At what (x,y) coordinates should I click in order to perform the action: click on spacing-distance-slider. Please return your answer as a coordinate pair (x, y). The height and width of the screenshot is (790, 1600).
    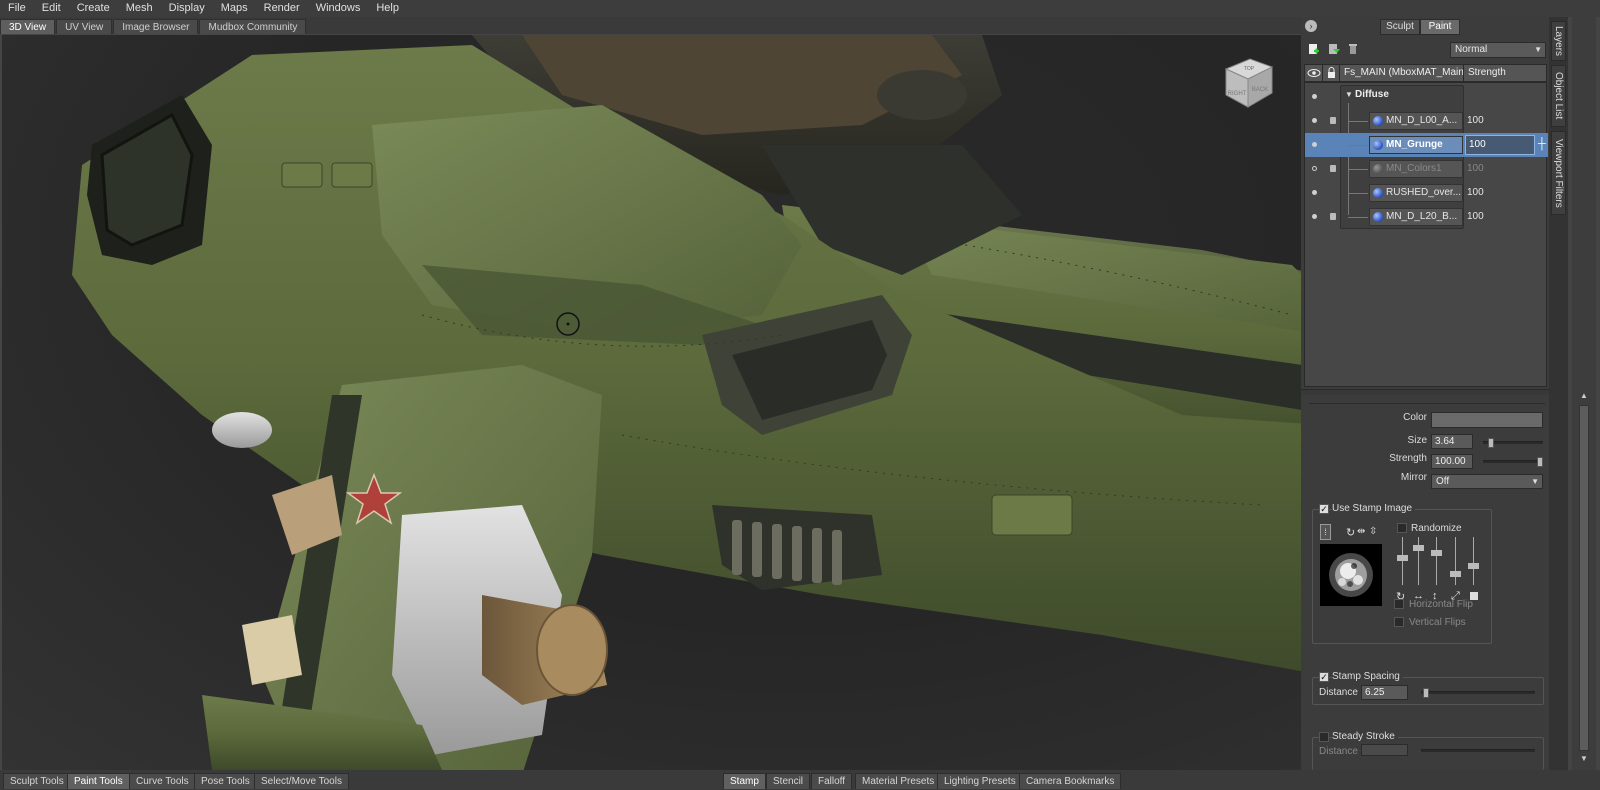
    Looking at the image, I should click on (1478, 693).